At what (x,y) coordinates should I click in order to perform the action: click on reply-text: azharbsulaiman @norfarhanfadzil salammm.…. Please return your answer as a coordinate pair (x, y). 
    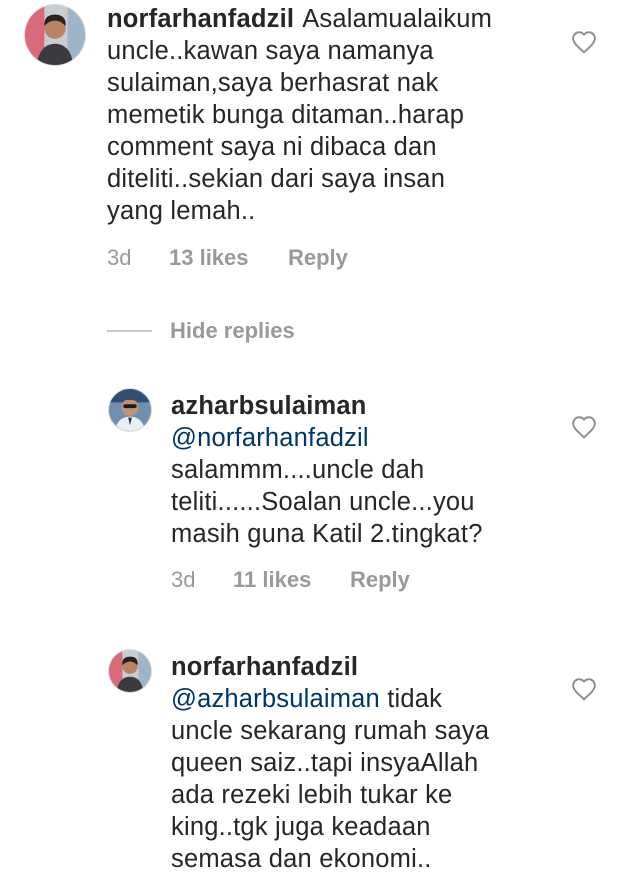
    Looking at the image, I should click on (396, 470).